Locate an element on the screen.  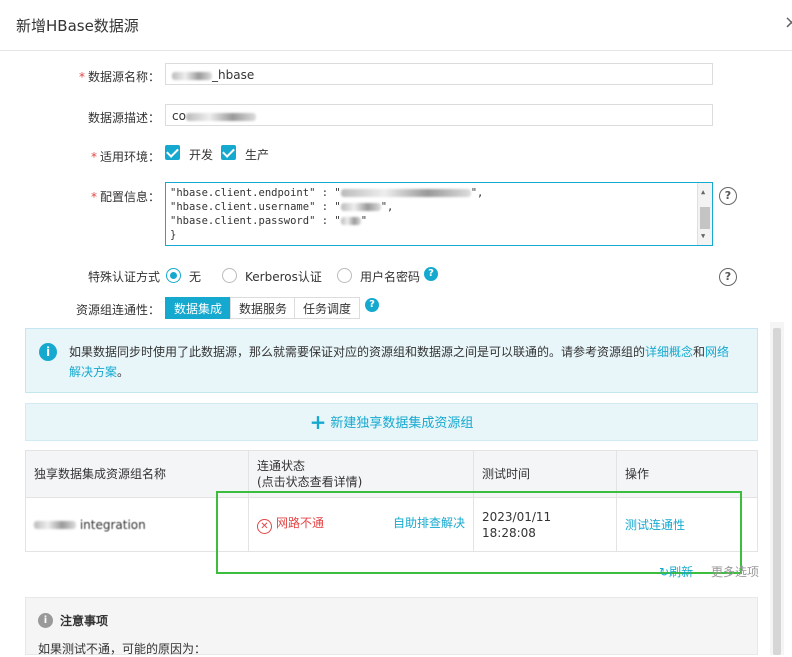
auth-side-help-icon: ? is located at coordinates (728, 277).